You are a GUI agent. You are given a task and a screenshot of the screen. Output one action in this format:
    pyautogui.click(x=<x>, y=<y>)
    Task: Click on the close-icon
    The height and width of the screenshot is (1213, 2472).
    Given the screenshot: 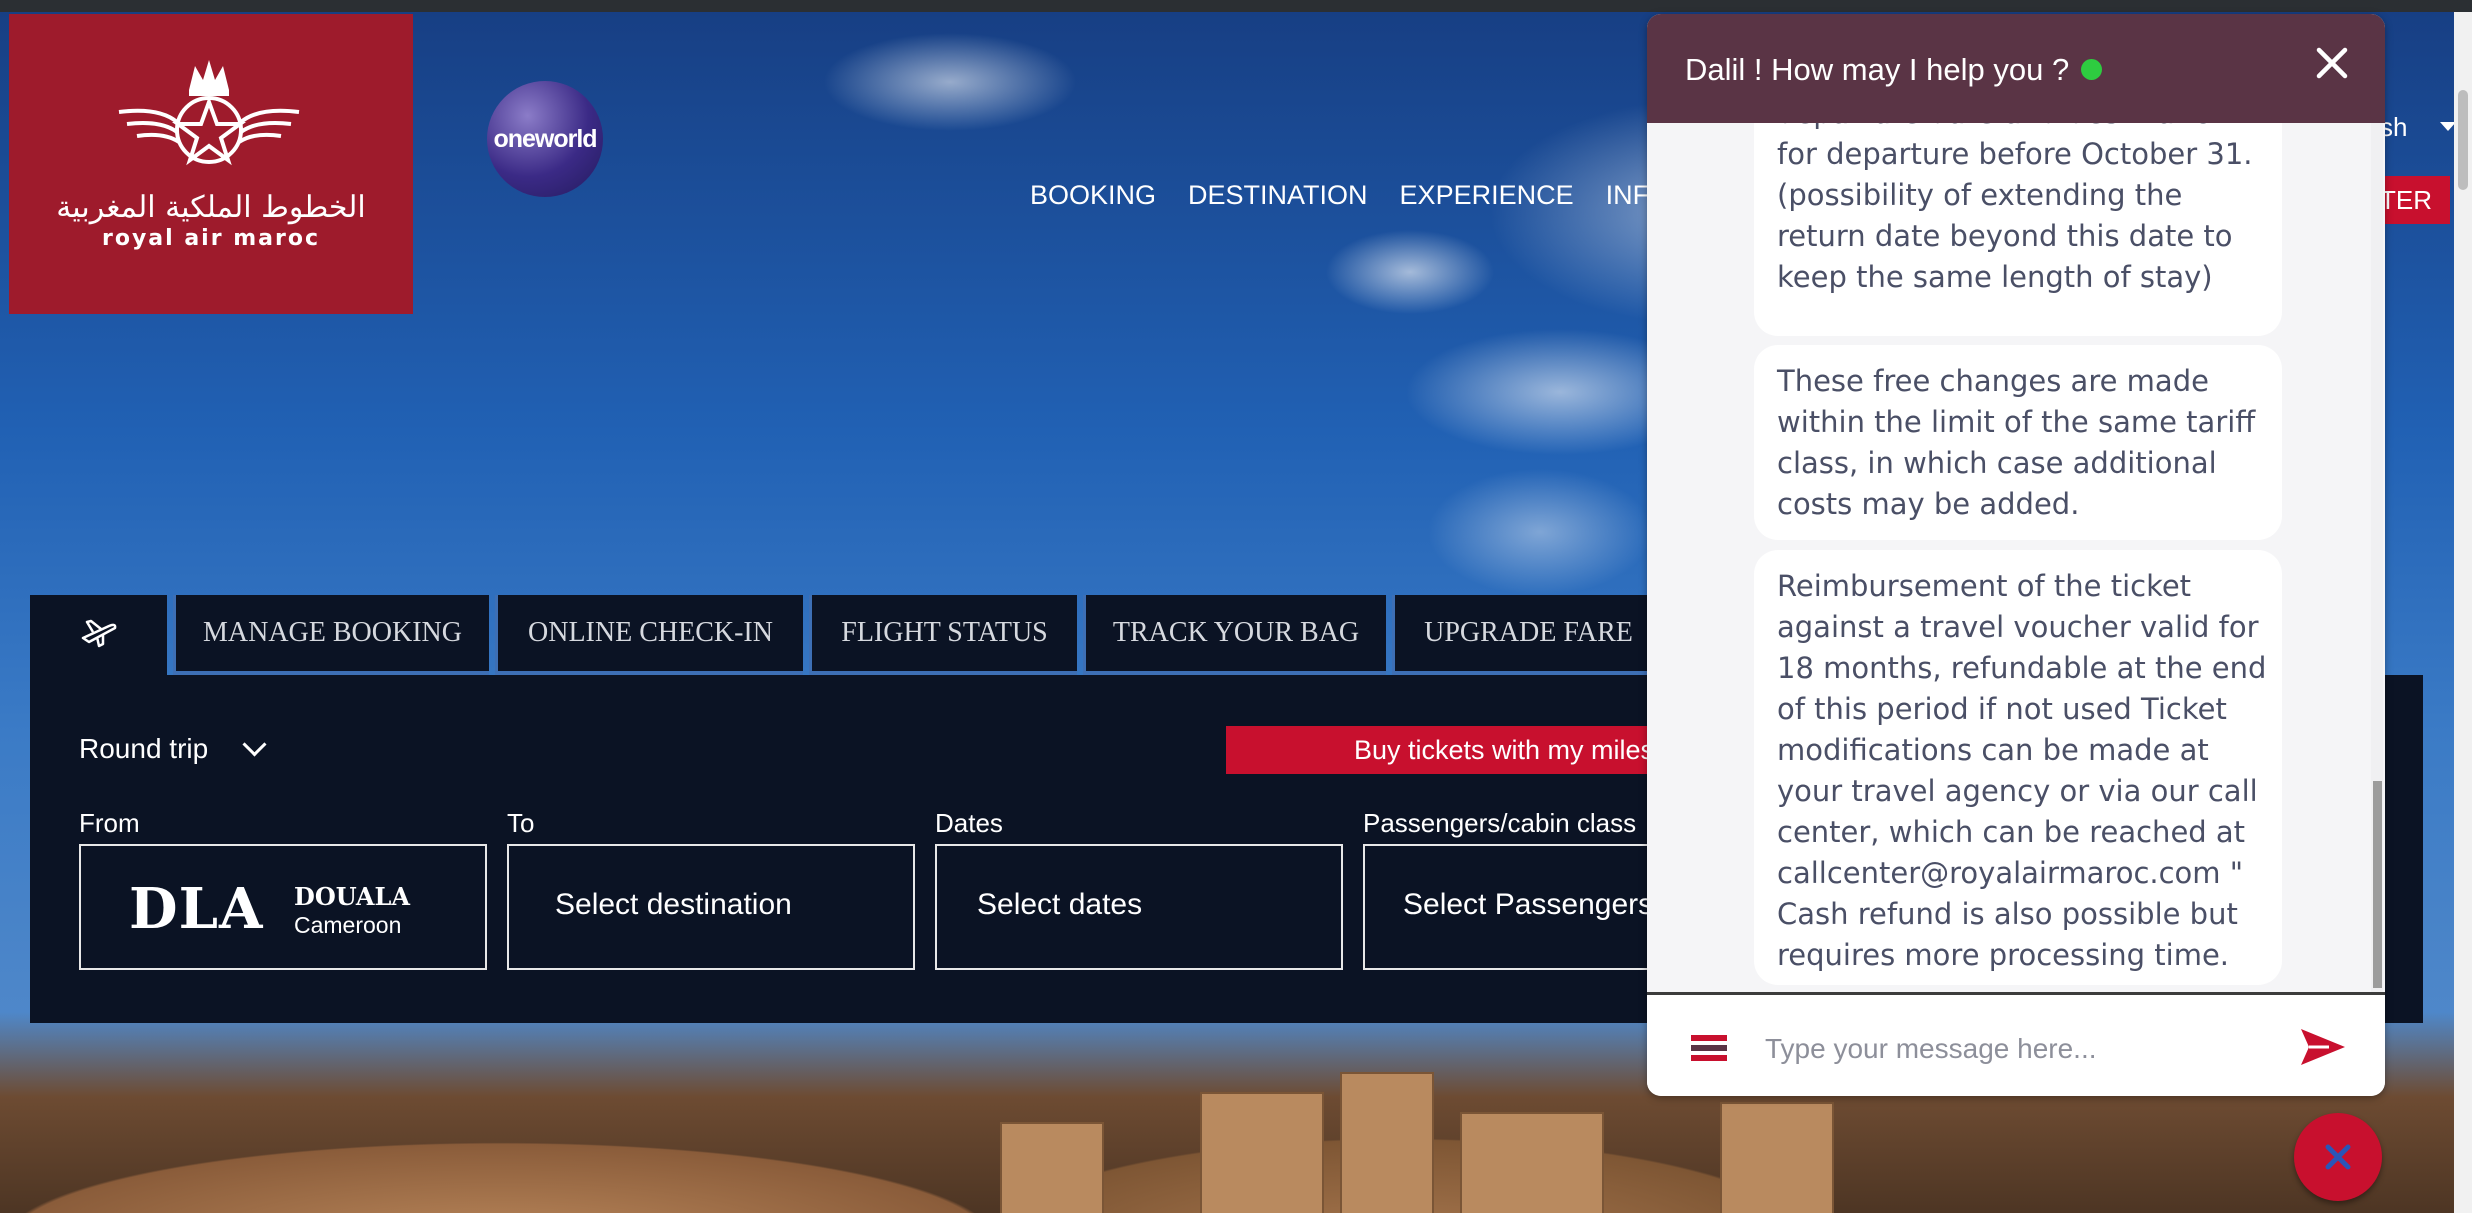 What is the action you would take?
    pyautogui.click(x=2332, y=63)
    